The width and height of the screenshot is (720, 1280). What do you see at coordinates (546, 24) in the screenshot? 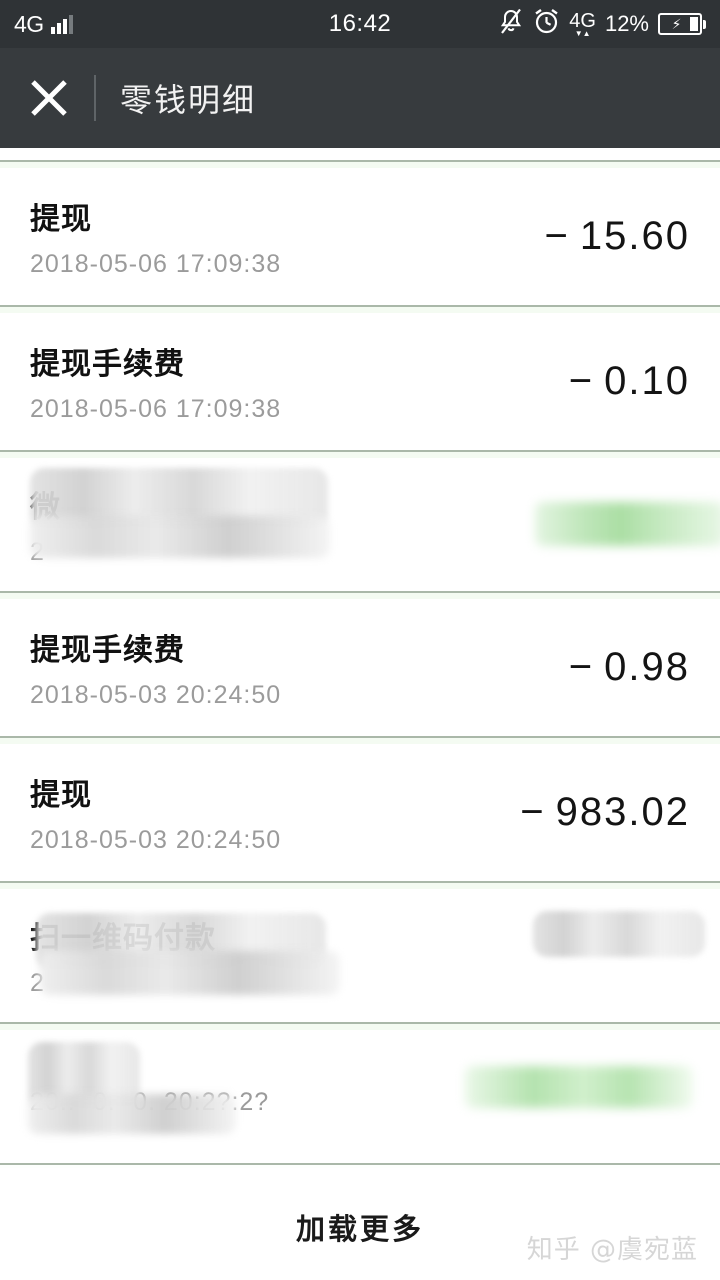
I see `alarm-clock-icon` at bounding box center [546, 24].